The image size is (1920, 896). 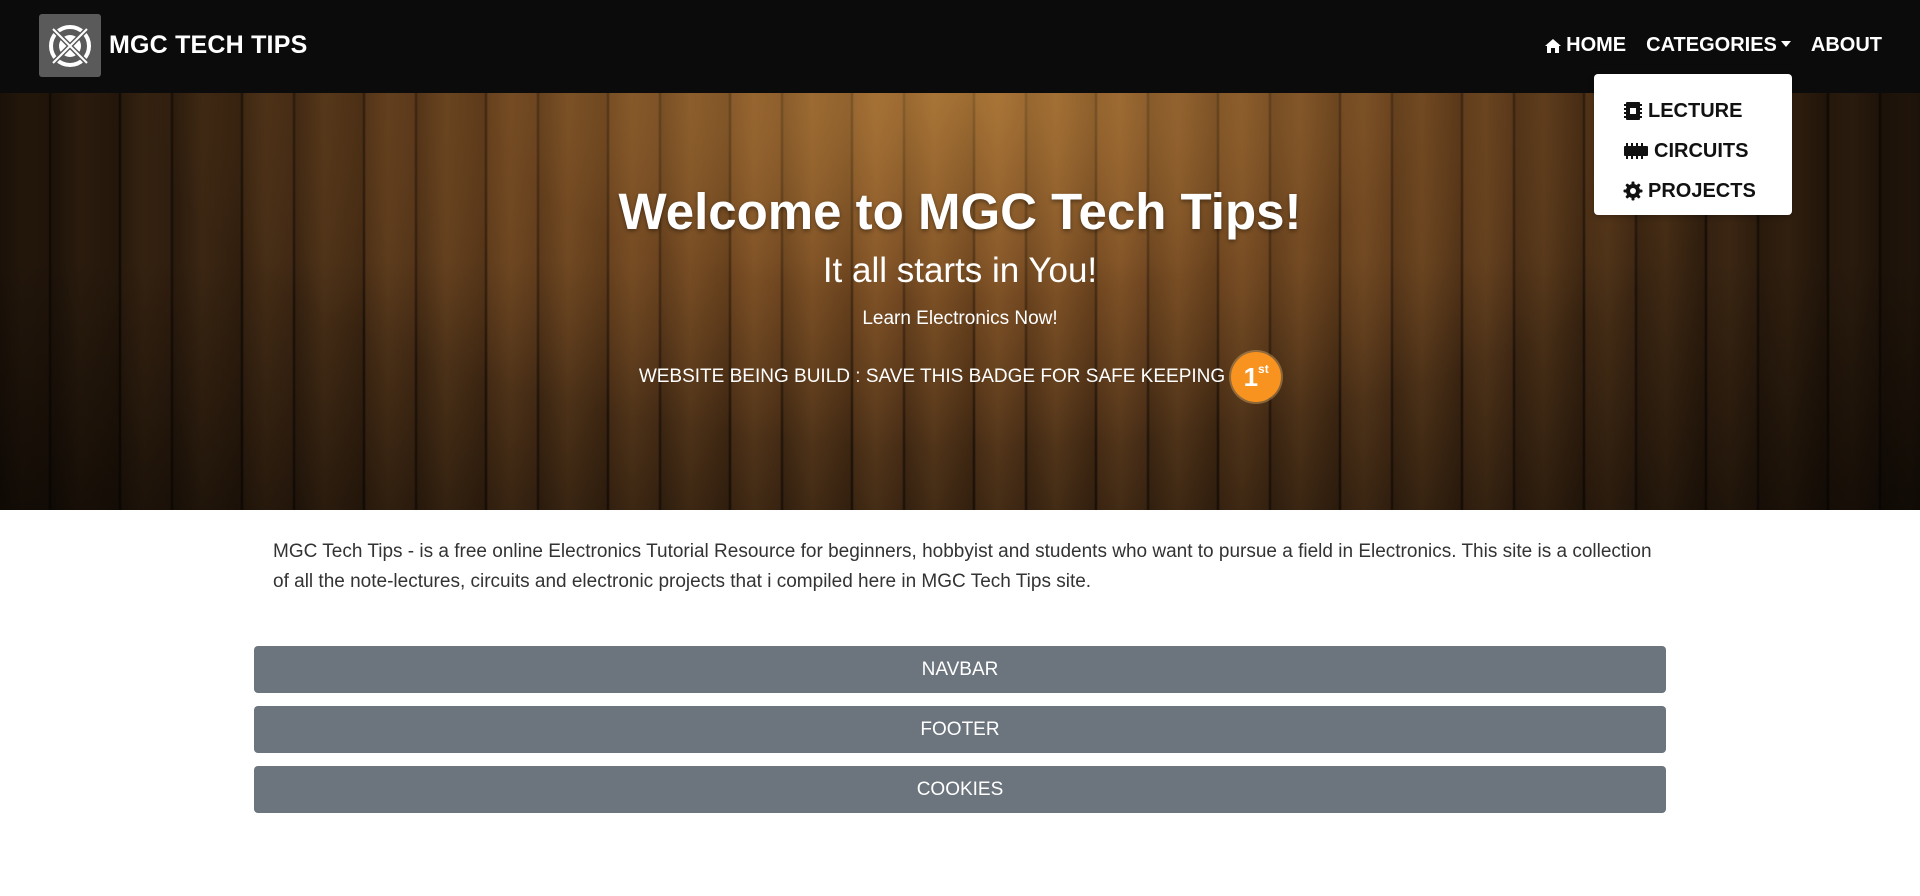 I want to click on nav-links: HOME CATEGORIES ABOUT, so click(x=1703, y=45).